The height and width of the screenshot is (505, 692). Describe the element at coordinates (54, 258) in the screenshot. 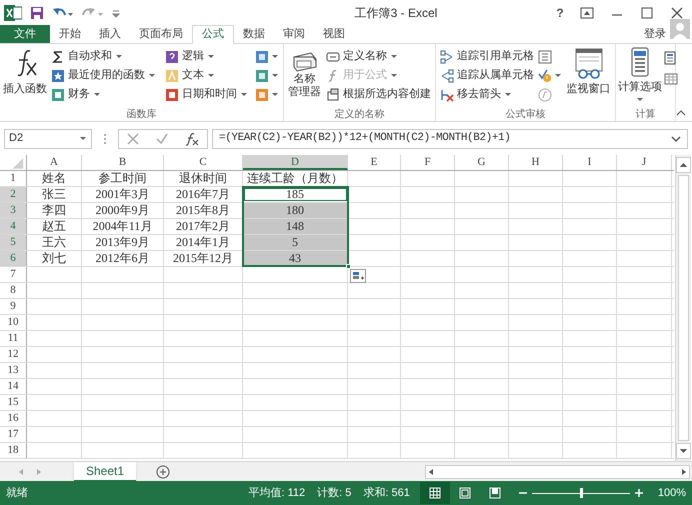

I see `table-cell: 刘七` at that location.